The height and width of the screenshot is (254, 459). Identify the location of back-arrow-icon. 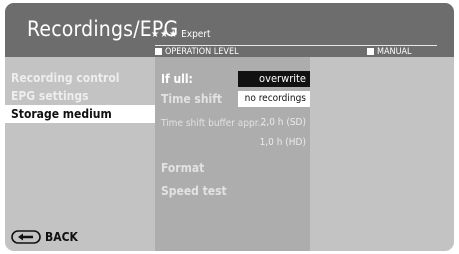
(26, 237).